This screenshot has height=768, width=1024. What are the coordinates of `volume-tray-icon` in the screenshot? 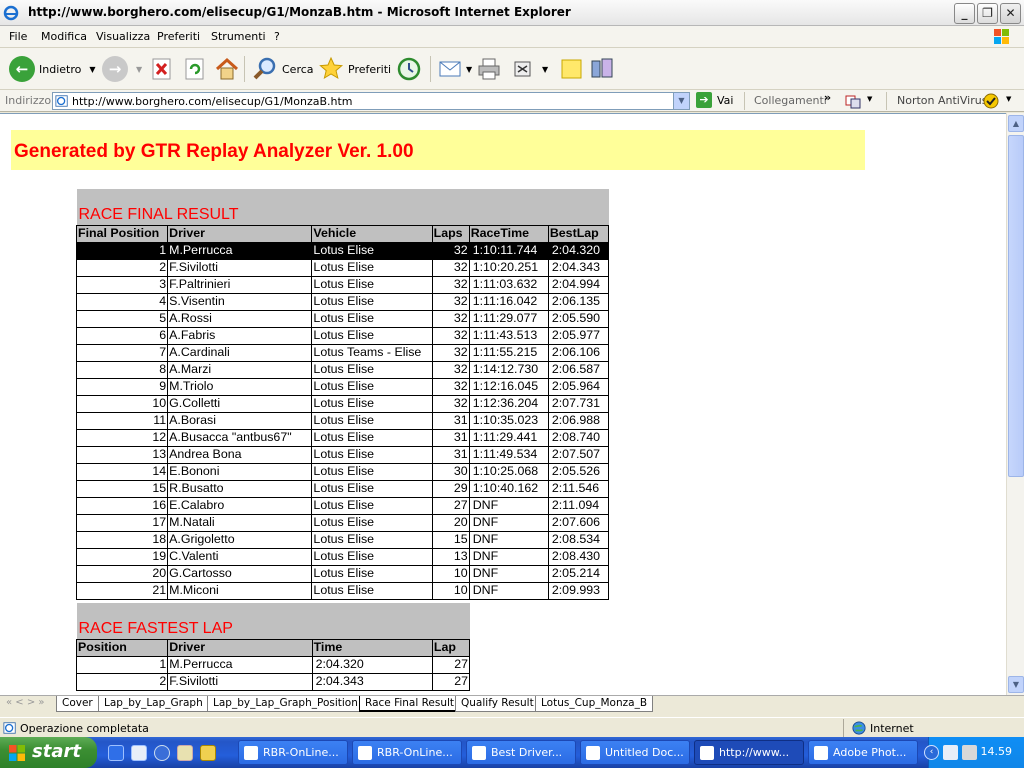 It's located at (969, 752).